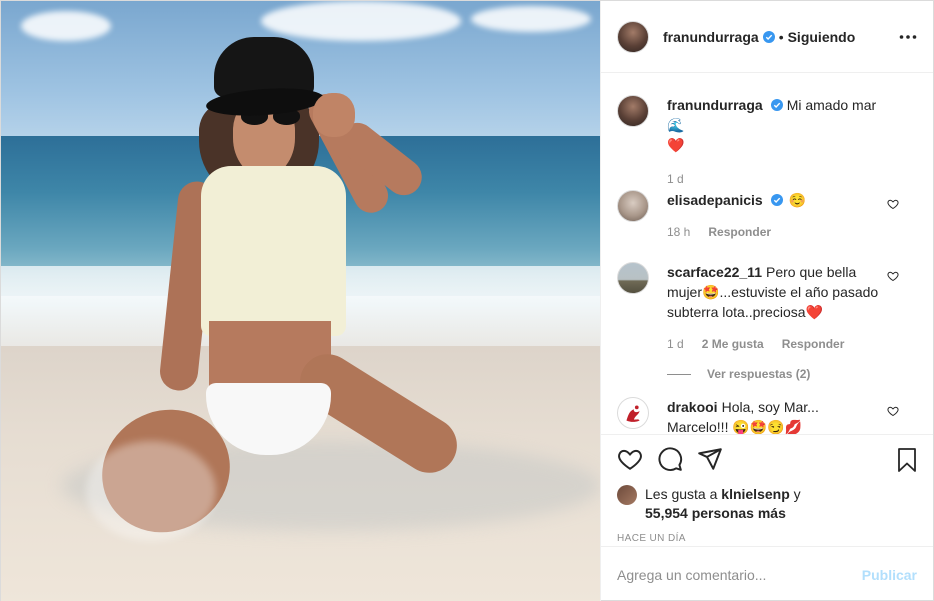  What do you see at coordinates (774, 125) in the screenshot?
I see `caption-text: franundurraga Mi amado mar 🌊 ❤️` at bounding box center [774, 125].